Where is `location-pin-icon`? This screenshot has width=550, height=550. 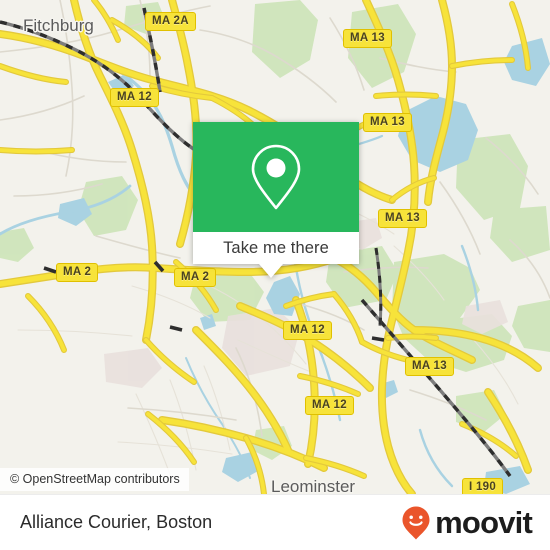
location-pin-icon is located at coordinates (276, 177).